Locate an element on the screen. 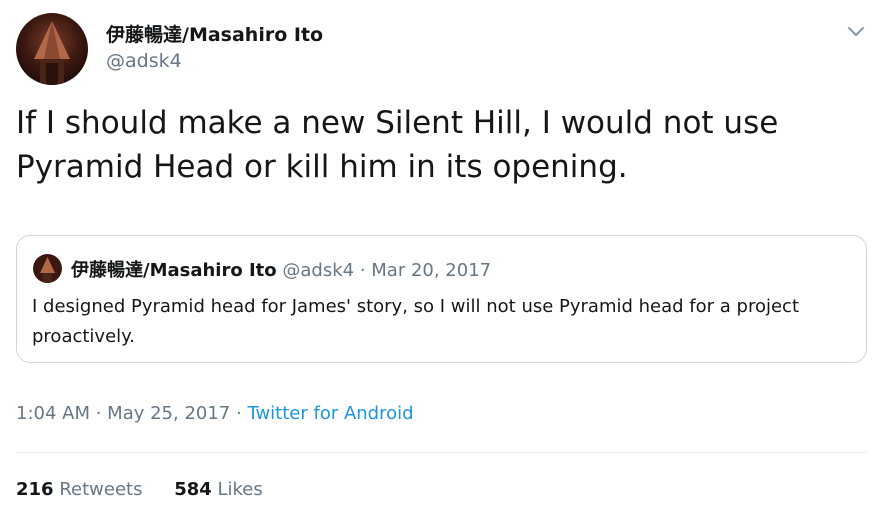 This screenshot has height=520, width=889. quoted-display-name: 伊藤暢達/Masahiro Ito is located at coordinates (174, 270).